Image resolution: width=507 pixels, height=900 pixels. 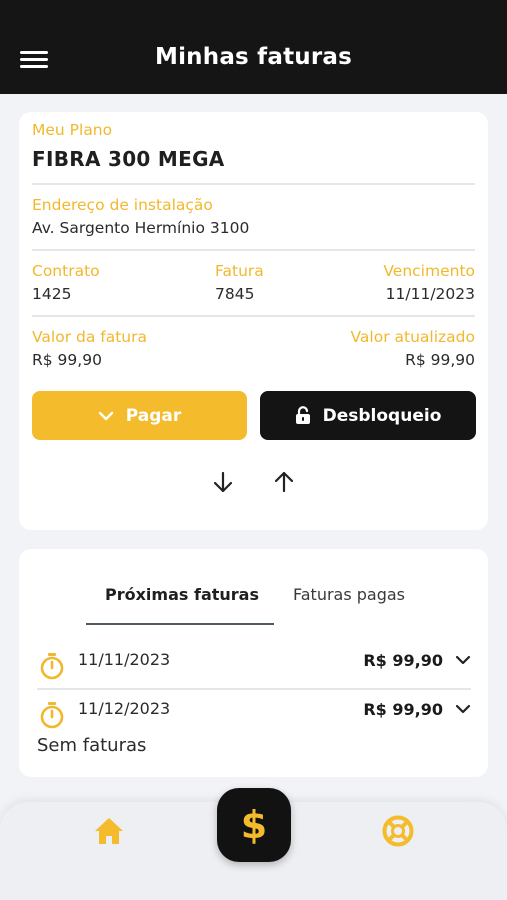 I want to click on invoice-row: 11/11/2023 R$ 99,90, so click(x=257, y=666).